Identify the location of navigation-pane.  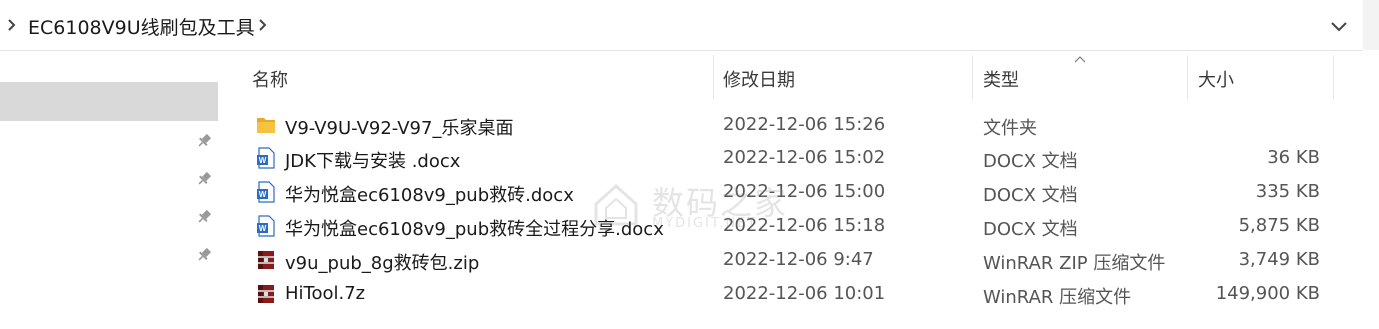
(109, 190).